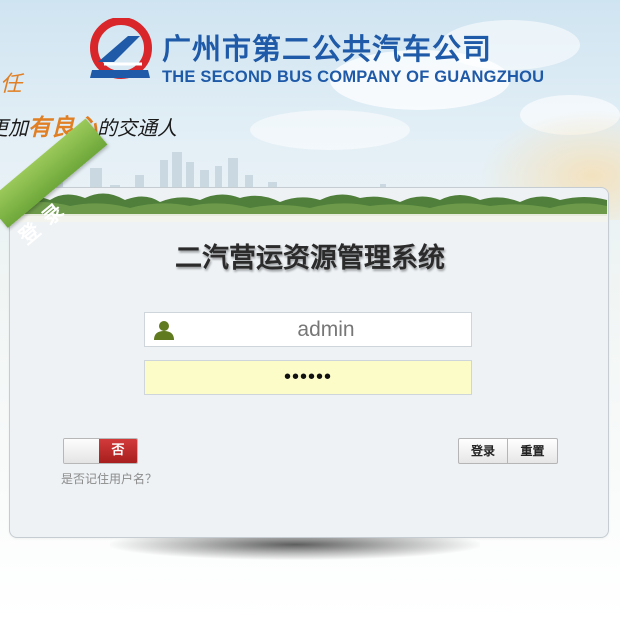 The width and height of the screenshot is (620, 620). What do you see at coordinates (533, 451) in the screenshot?
I see `reset-button: 重置` at bounding box center [533, 451].